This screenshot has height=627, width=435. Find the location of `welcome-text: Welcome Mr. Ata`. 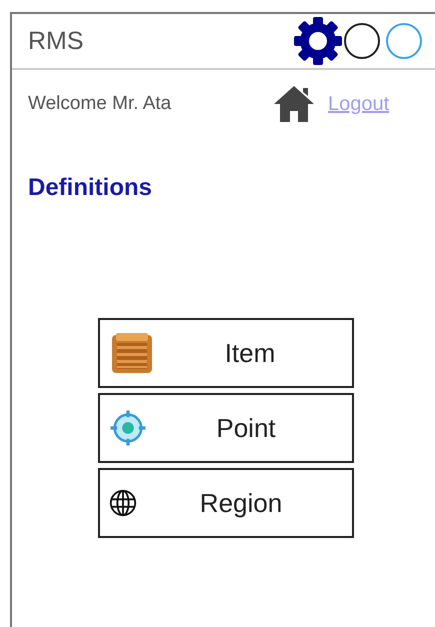

welcome-text: Welcome Mr. Ata is located at coordinates (100, 104).